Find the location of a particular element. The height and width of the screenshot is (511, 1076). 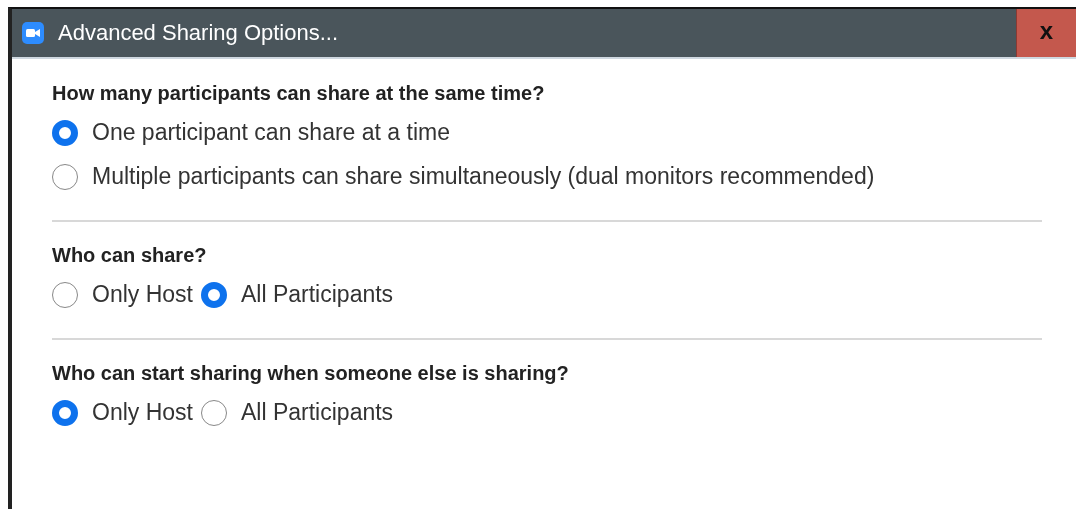

video-camera-icon is located at coordinates (33, 33).